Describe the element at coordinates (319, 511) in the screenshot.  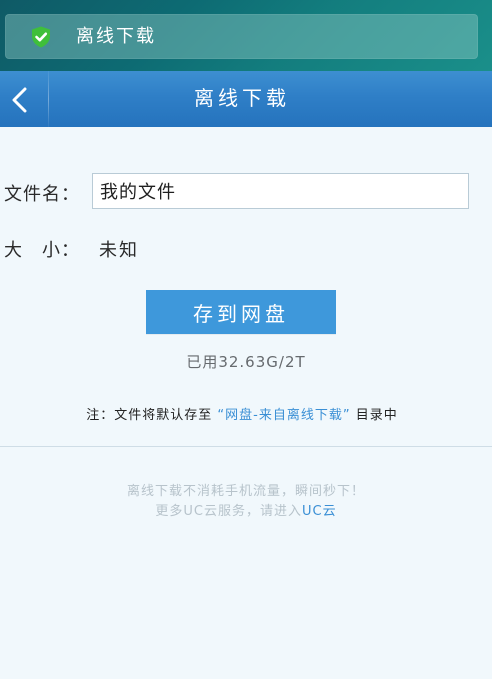
I see `uc-cloud-link: UC云` at that location.